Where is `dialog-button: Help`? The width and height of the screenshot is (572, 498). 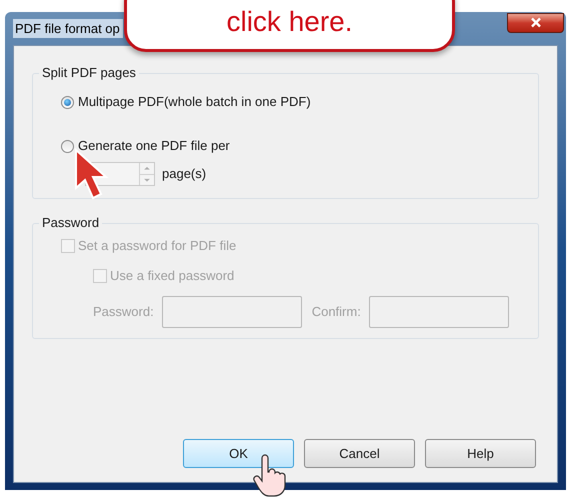
dialog-button: Help is located at coordinates (480, 453).